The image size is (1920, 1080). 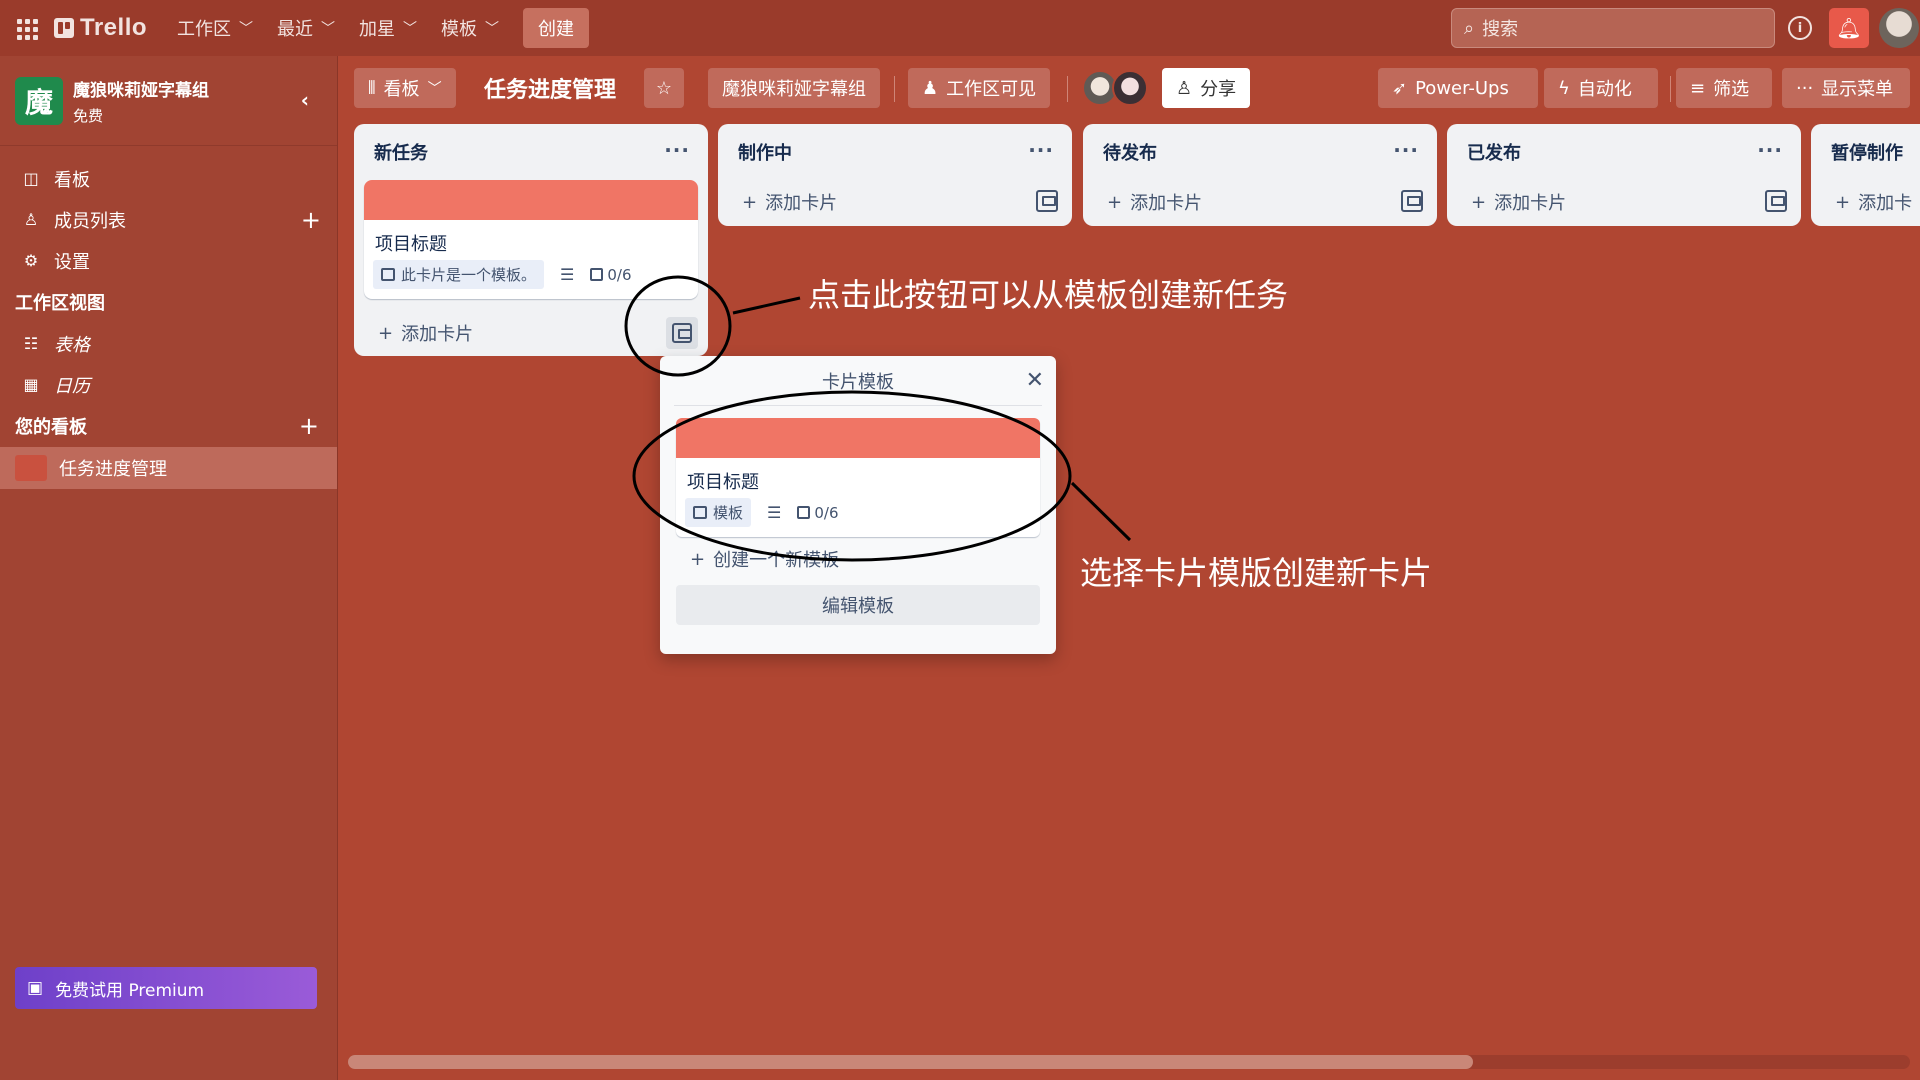 What do you see at coordinates (1101, 511) in the screenshot?
I see `annotation-line-template` at bounding box center [1101, 511].